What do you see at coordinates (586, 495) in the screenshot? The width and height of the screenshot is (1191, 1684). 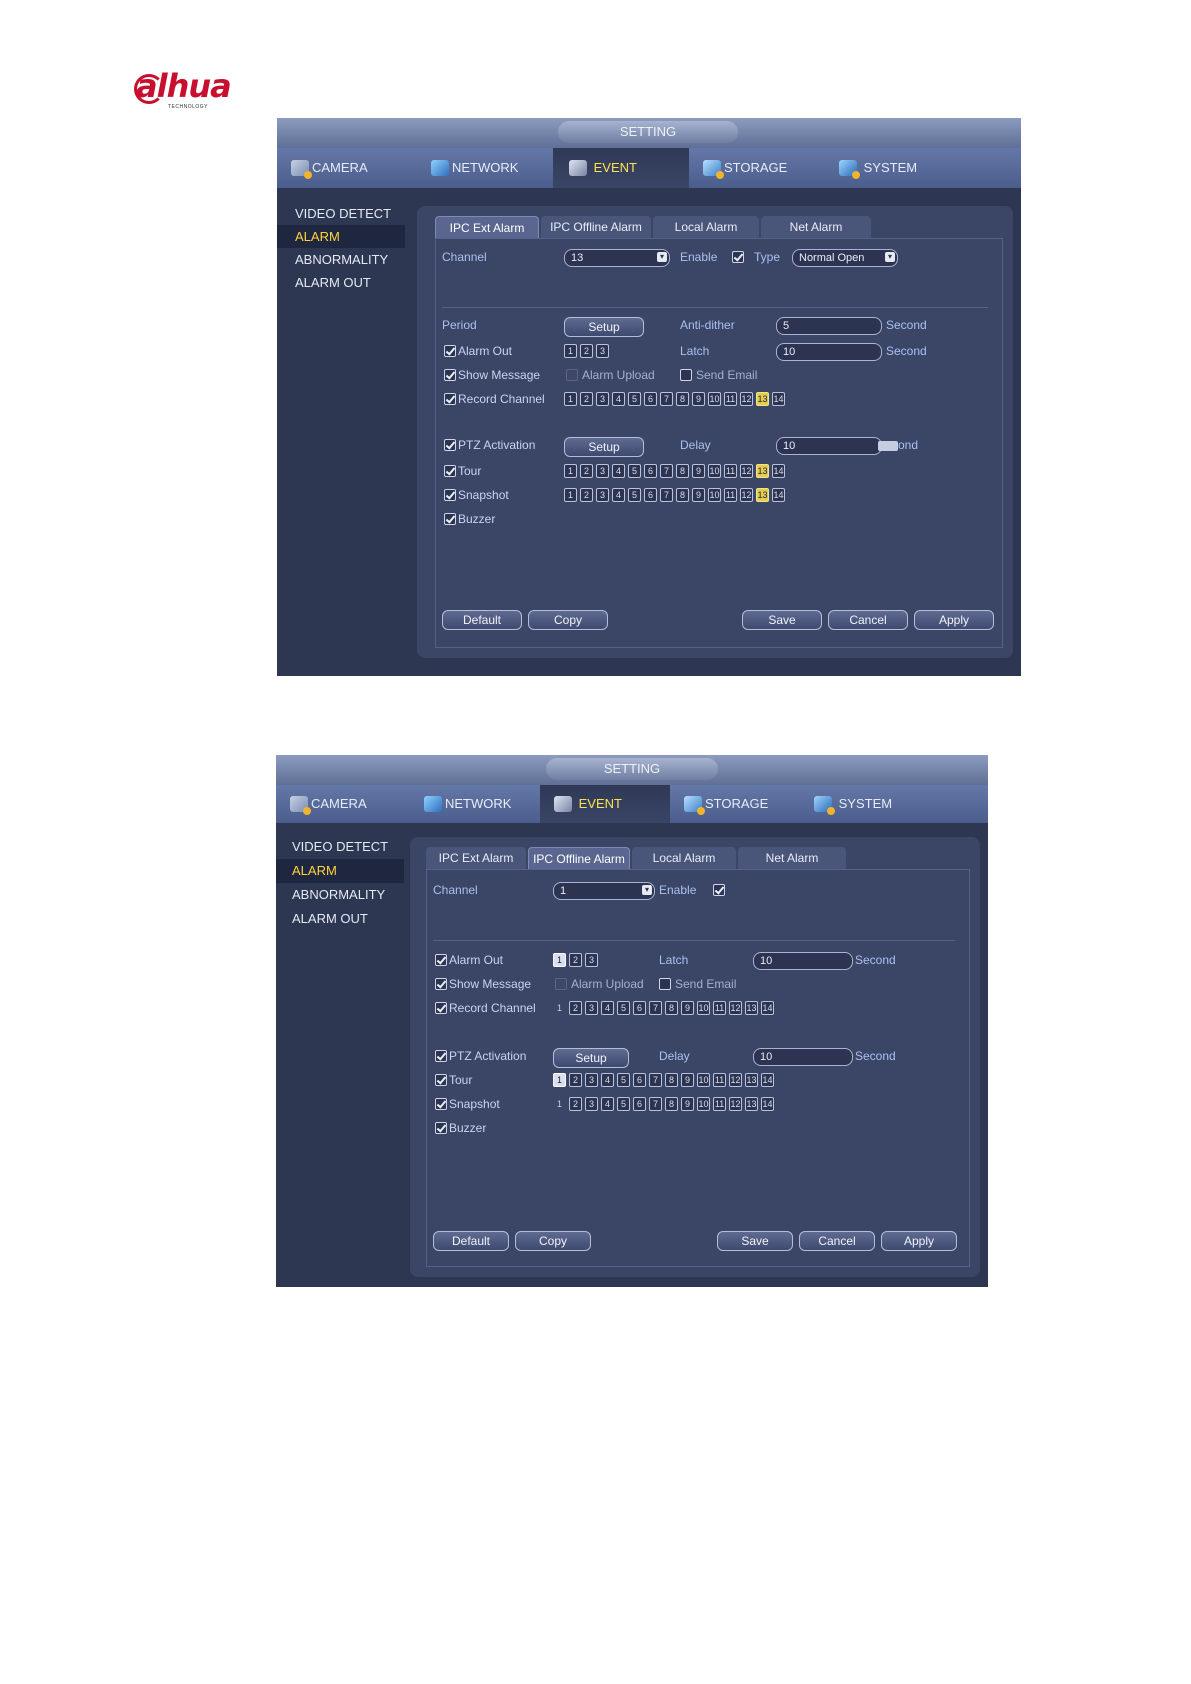 I see `snapshot-channel-2: 2` at bounding box center [586, 495].